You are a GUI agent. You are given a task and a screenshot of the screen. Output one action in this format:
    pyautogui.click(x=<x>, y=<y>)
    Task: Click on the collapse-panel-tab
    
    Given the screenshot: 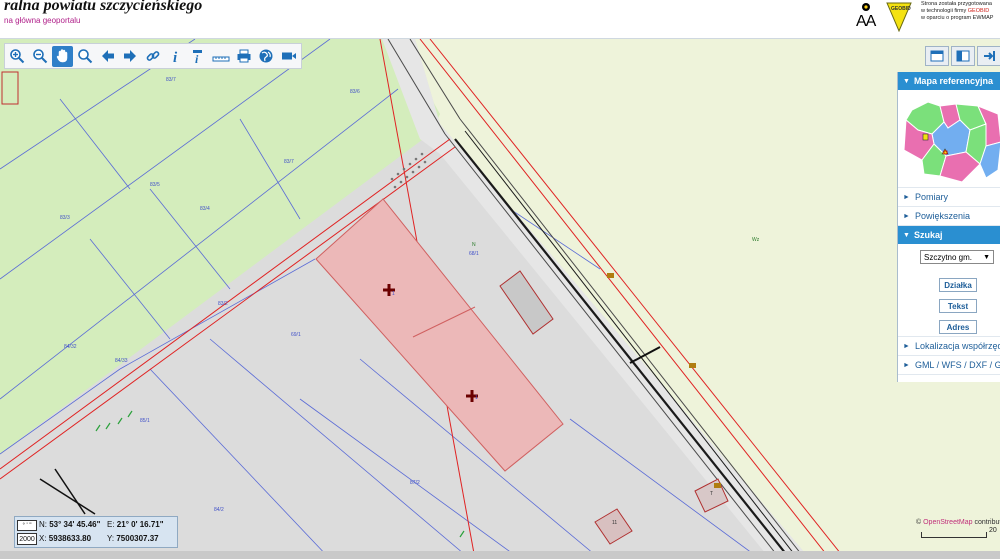 What is the action you would take?
    pyautogui.click(x=988, y=56)
    